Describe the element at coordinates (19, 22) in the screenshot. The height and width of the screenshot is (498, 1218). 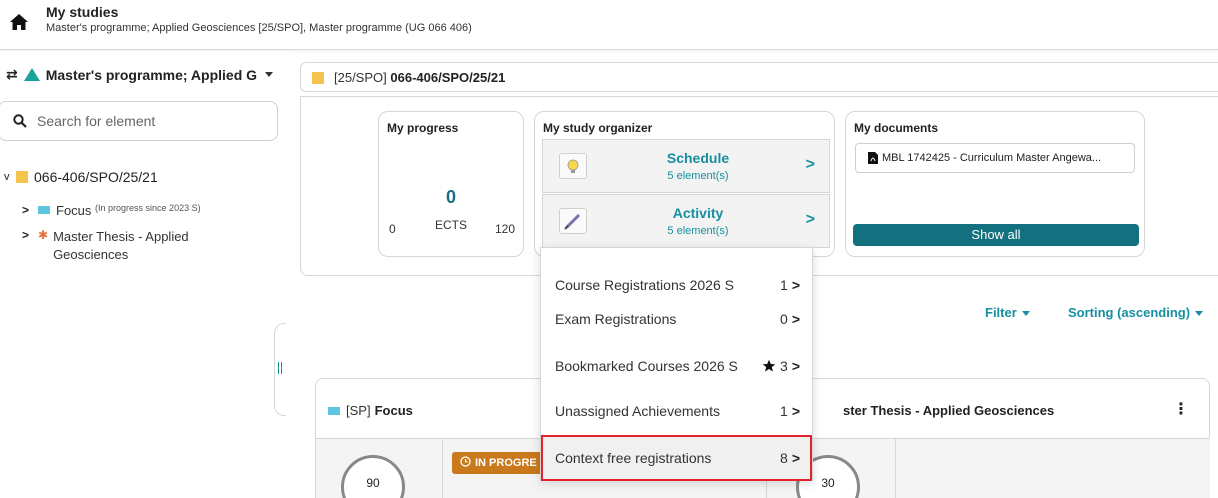
I see `home-icon` at that location.